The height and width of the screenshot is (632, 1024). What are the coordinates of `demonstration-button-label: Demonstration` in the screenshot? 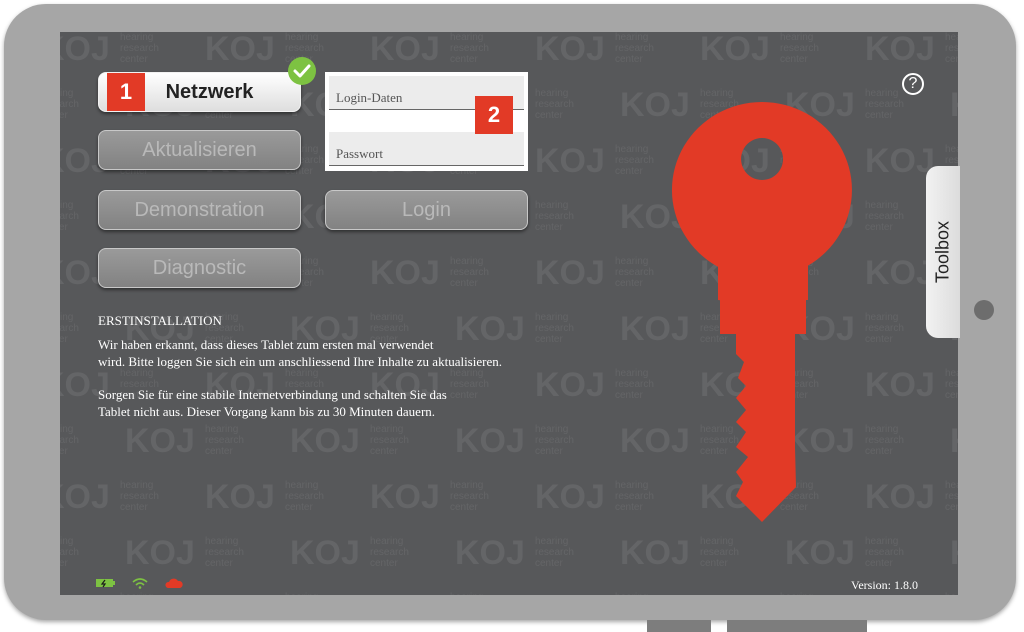 It's located at (199, 209).